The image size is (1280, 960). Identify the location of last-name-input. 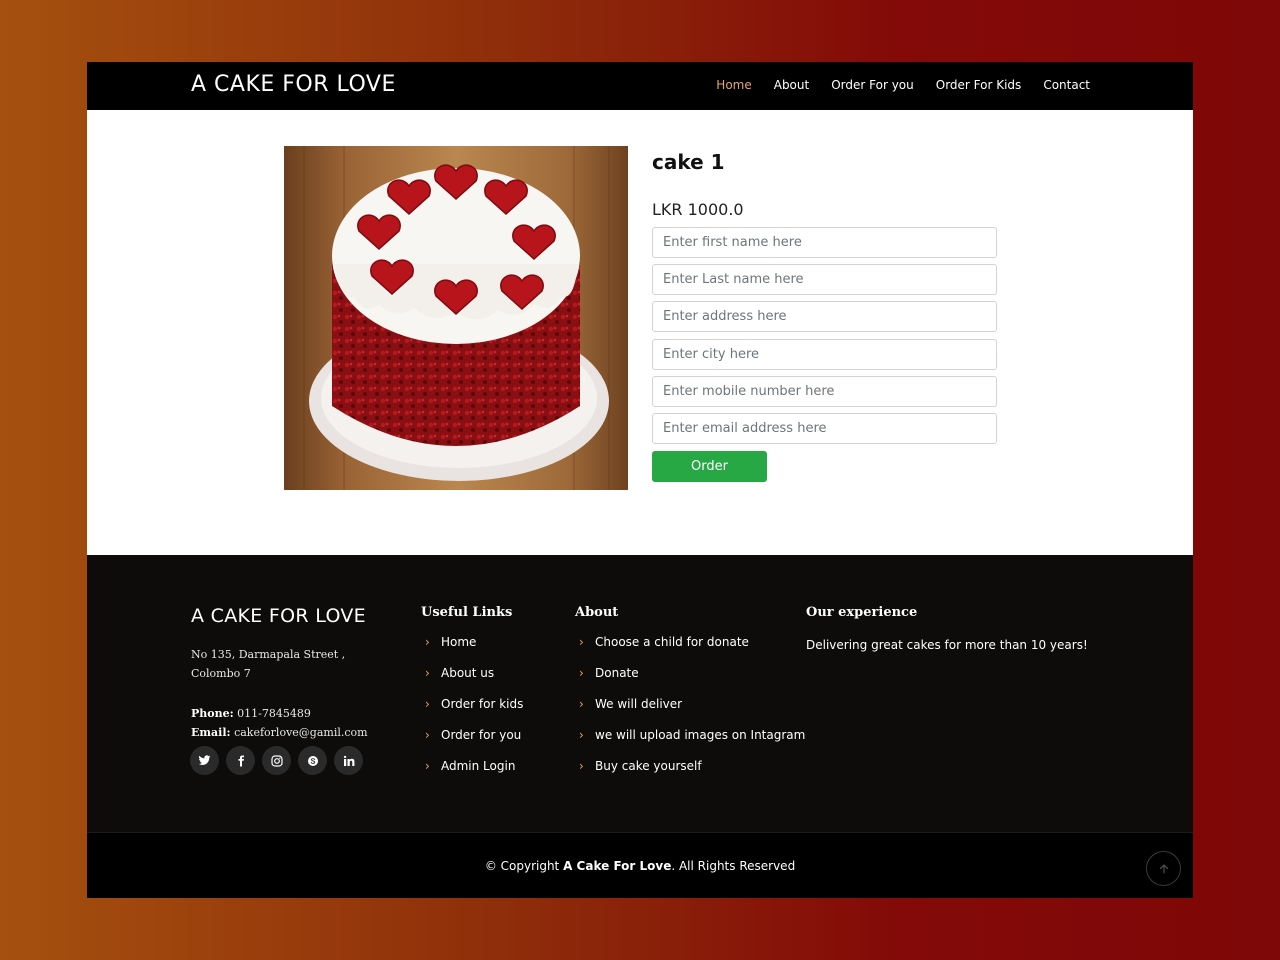
(824, 279).